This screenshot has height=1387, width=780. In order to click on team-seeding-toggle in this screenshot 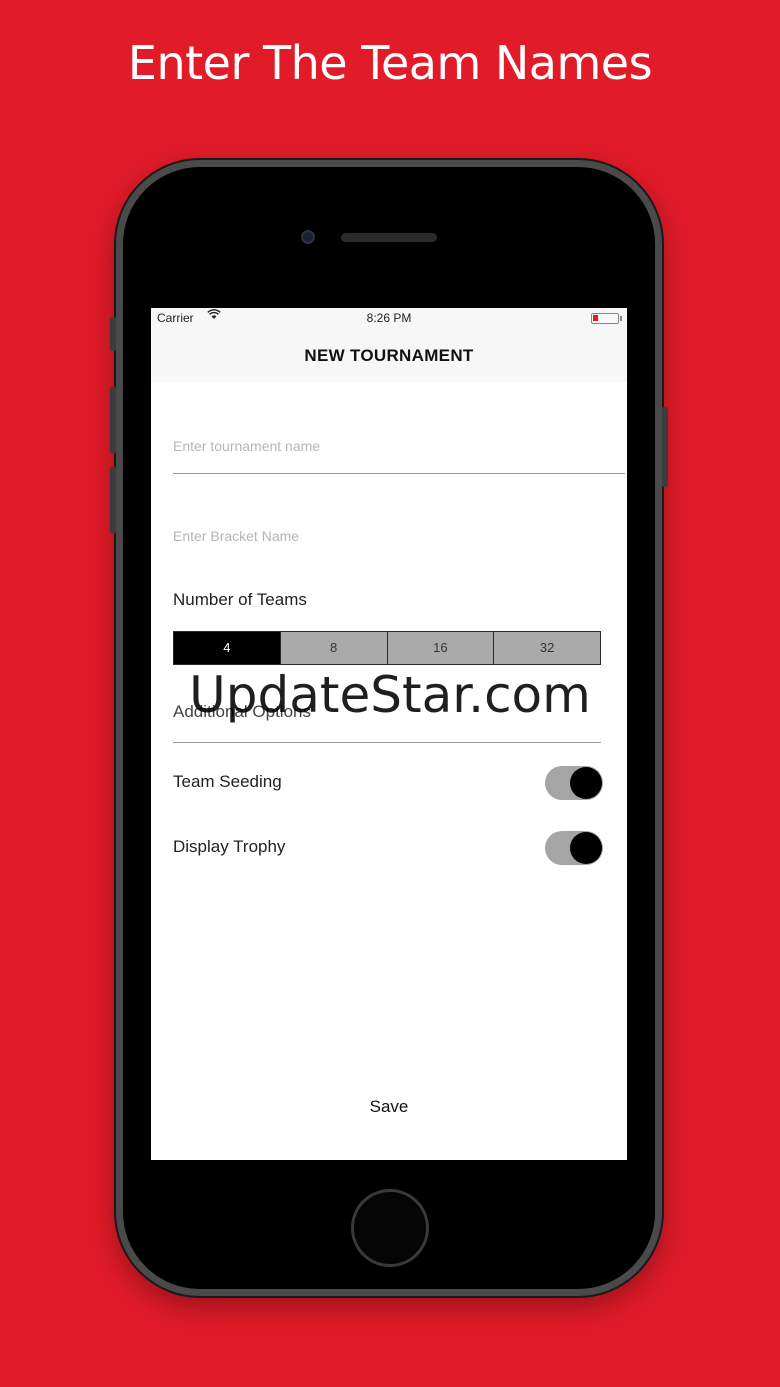, I will do `click(574, 783)`.